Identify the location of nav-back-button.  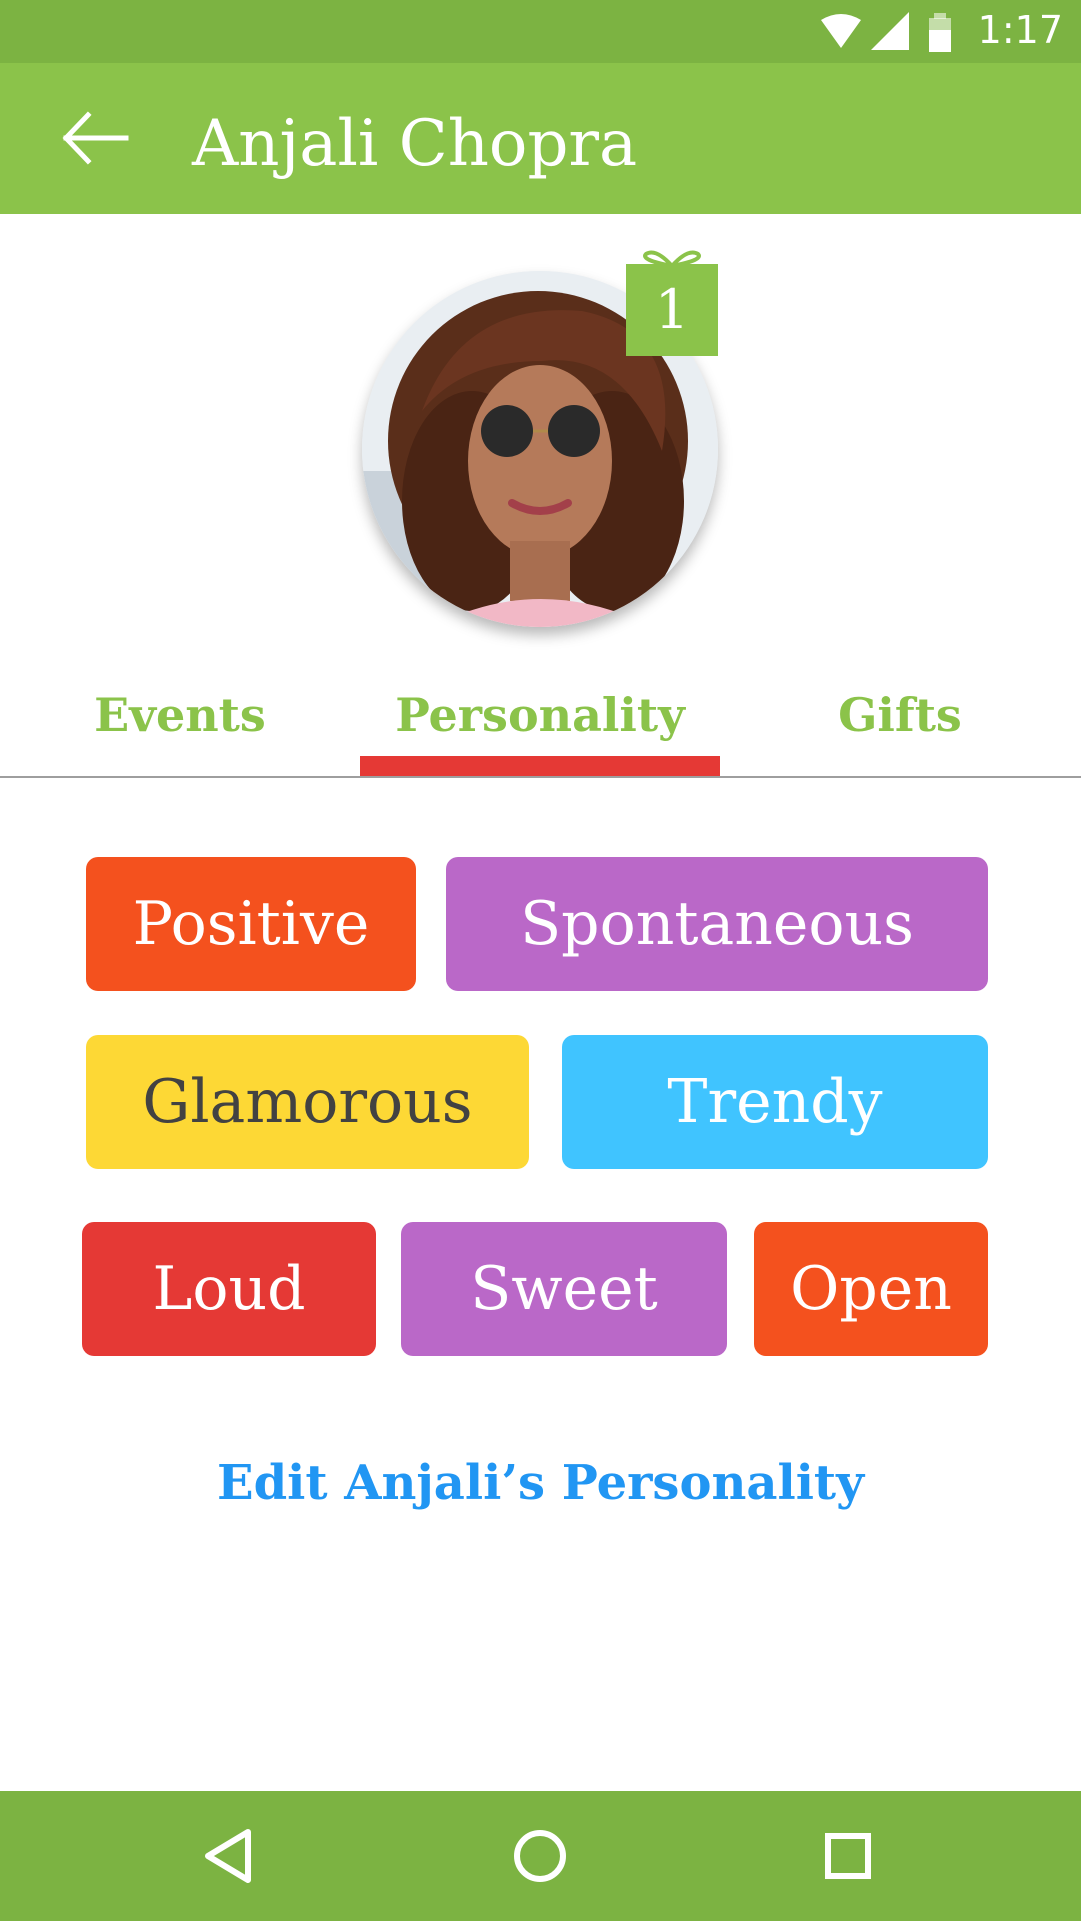
(230, 1856).